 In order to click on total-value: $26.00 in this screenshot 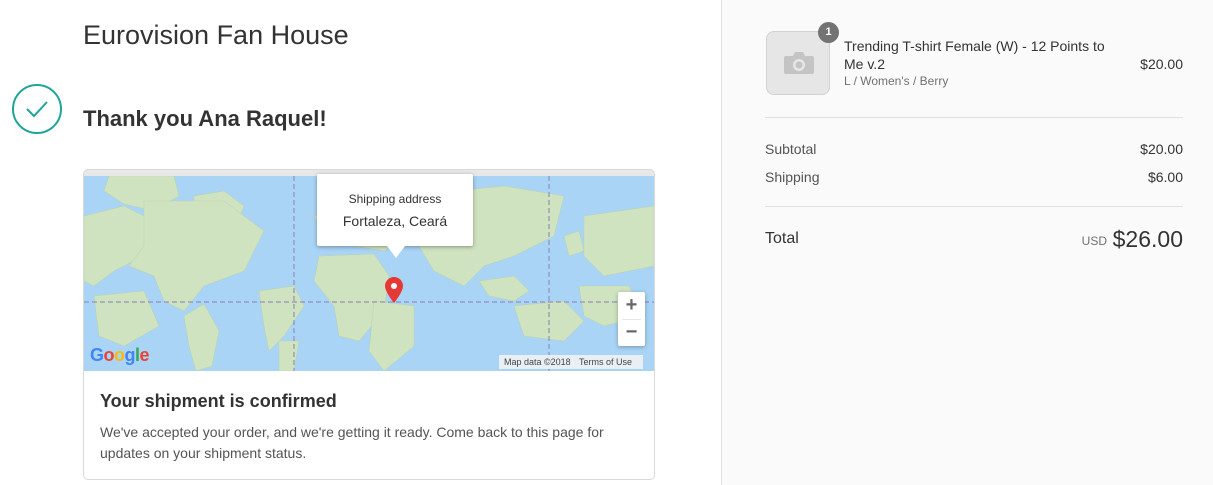, I will do `click(1147, 239)`.